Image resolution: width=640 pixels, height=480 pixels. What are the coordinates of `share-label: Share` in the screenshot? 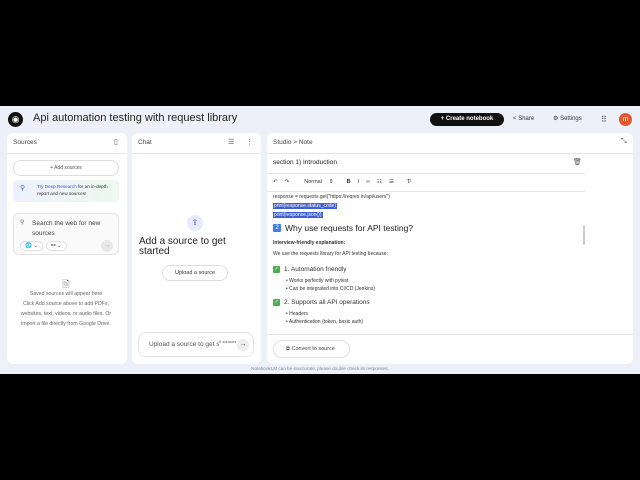 It's located at (526, 119).